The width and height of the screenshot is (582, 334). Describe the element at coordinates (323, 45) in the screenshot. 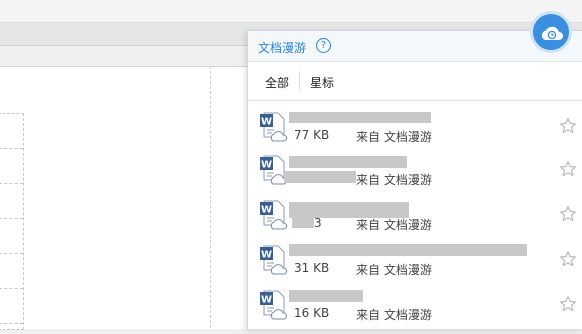

I see `help-icon: ?` at that location.